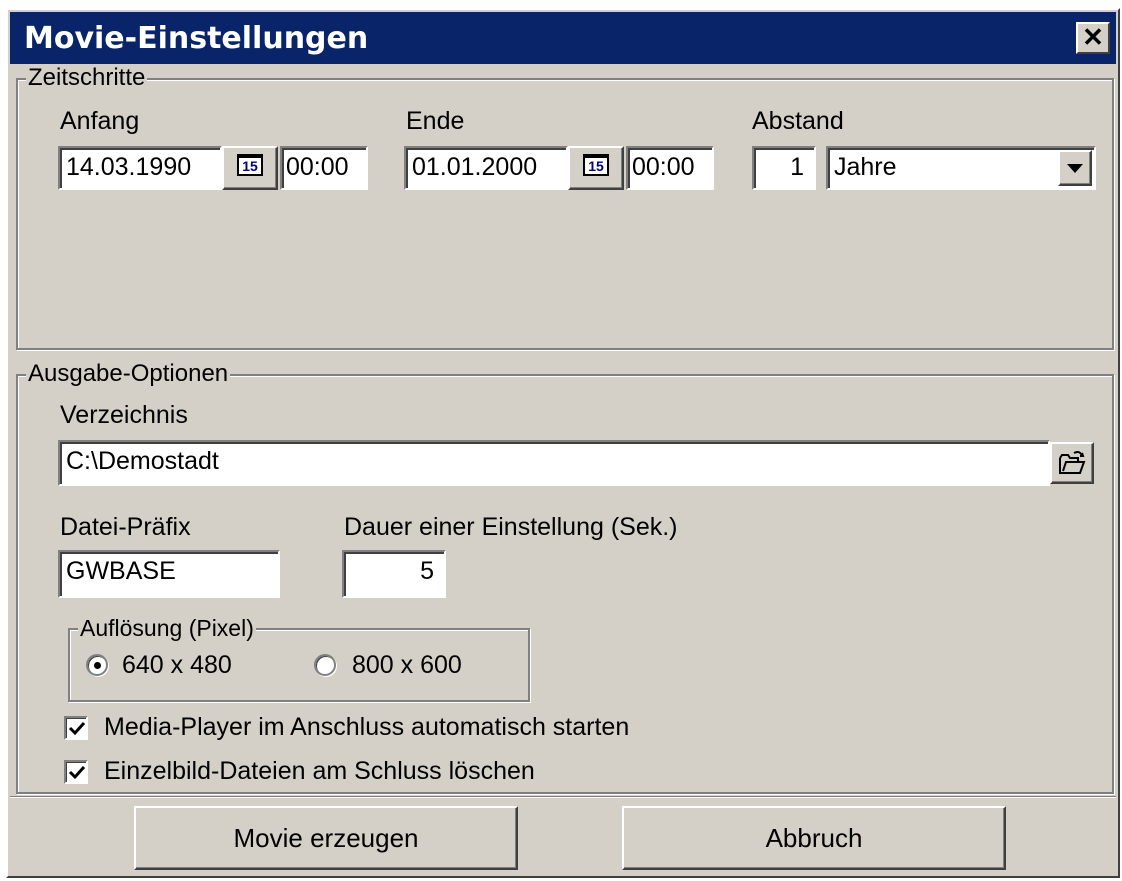  Describe the element at coordinates (167, 628) in the screenshot. I see `aufloesung-group-label: Auflösung (Pixel)` at that location.